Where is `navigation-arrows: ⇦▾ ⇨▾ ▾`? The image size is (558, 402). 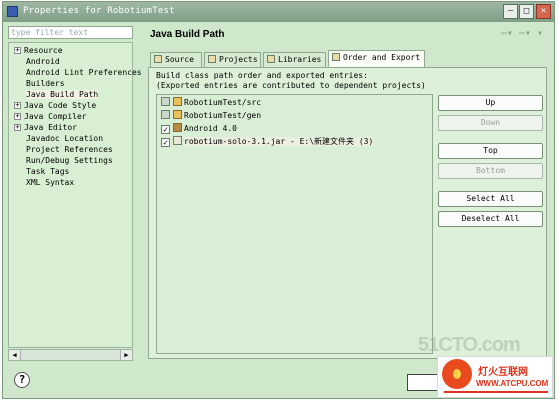
navigation-arrows: ⇦▾ ⇨▾ ▾ is located at coordinates (522, 33).